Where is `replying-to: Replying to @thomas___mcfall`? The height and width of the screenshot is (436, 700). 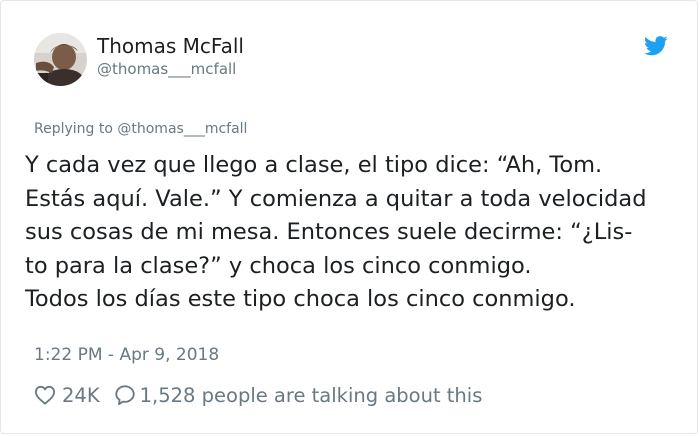 replying-to: Replying to @thomas___mcfall is located at coordinates (140, 129).